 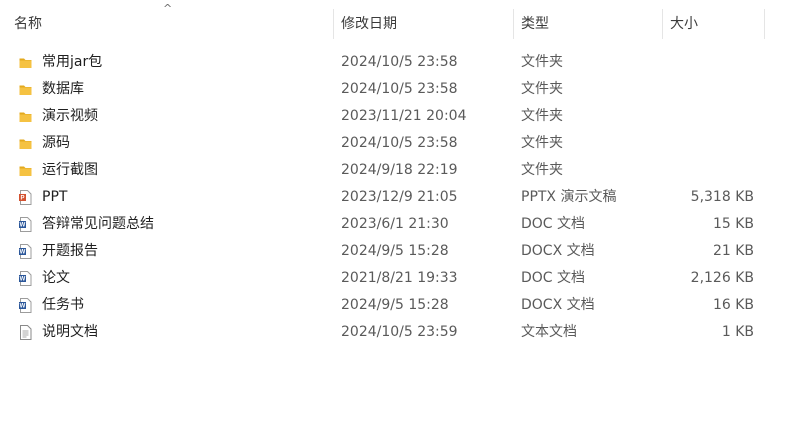 I want to click on file-date-modified: 2021/8/21 19:33, so click(x=399, y=278).